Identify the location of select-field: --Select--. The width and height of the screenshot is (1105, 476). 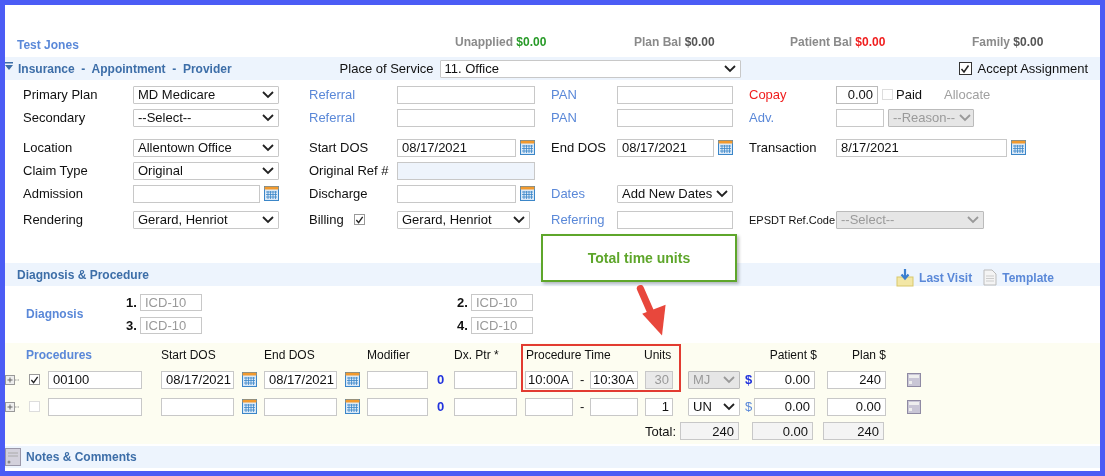
(206, 117).